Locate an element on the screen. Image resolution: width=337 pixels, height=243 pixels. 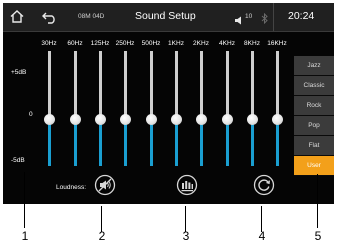
slider-track-250hz is located at coordinates (125, 85).